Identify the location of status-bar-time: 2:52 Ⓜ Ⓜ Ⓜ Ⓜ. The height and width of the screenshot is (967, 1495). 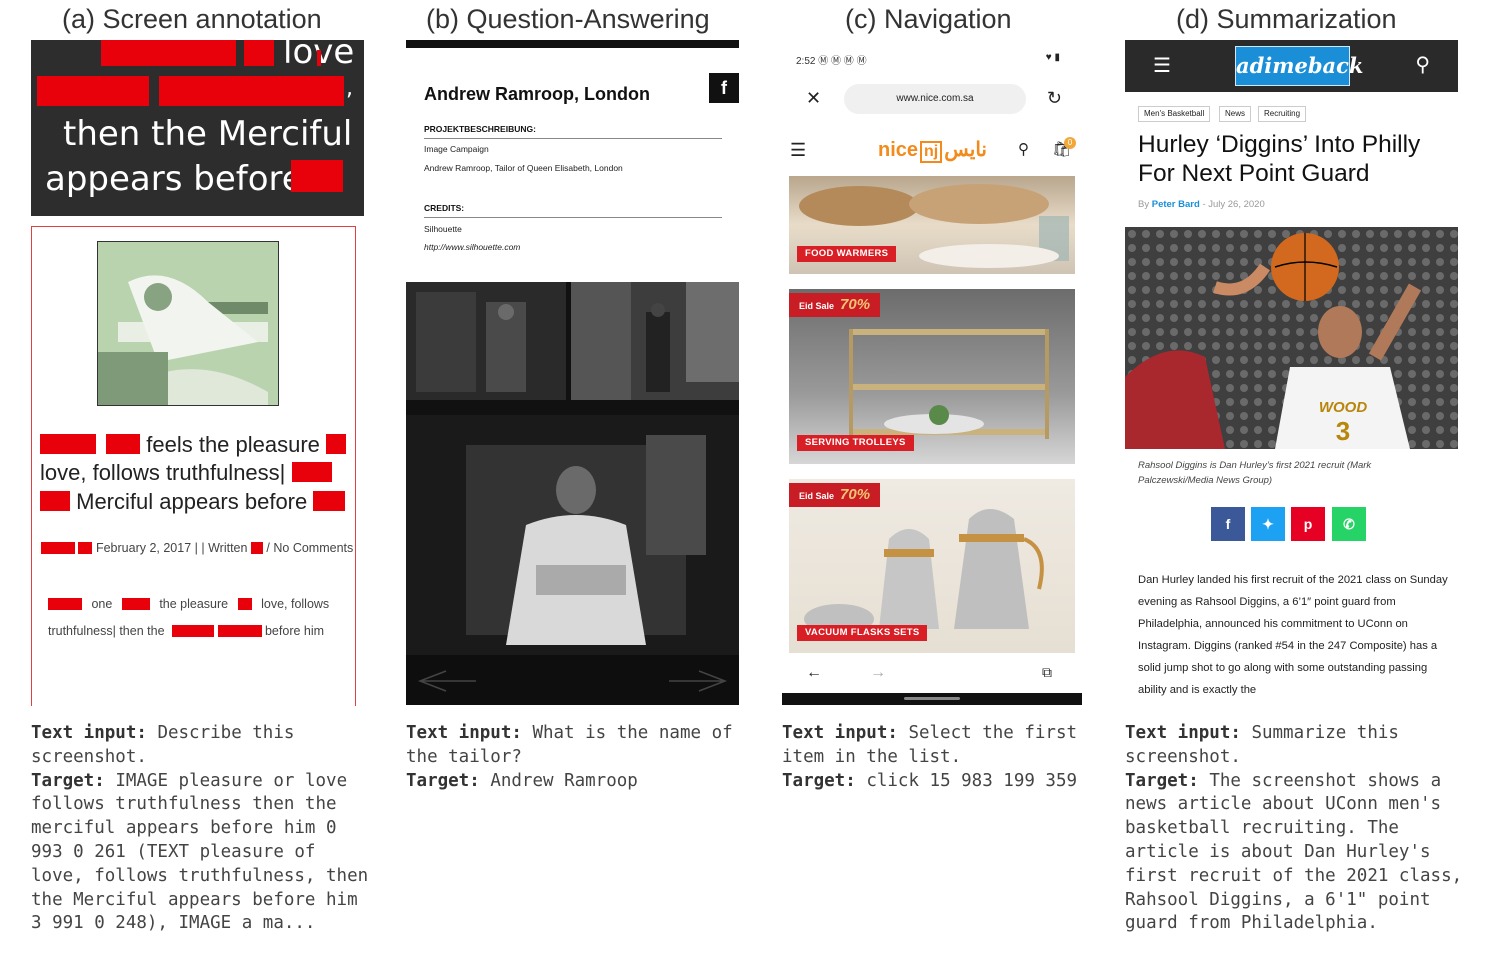
(831, 61).